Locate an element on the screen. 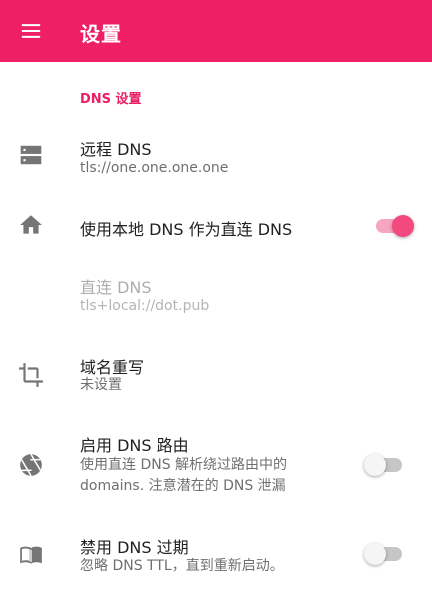 This screenshot has height=590, width=432. aperture-icon is located at coordinates (31, 465).